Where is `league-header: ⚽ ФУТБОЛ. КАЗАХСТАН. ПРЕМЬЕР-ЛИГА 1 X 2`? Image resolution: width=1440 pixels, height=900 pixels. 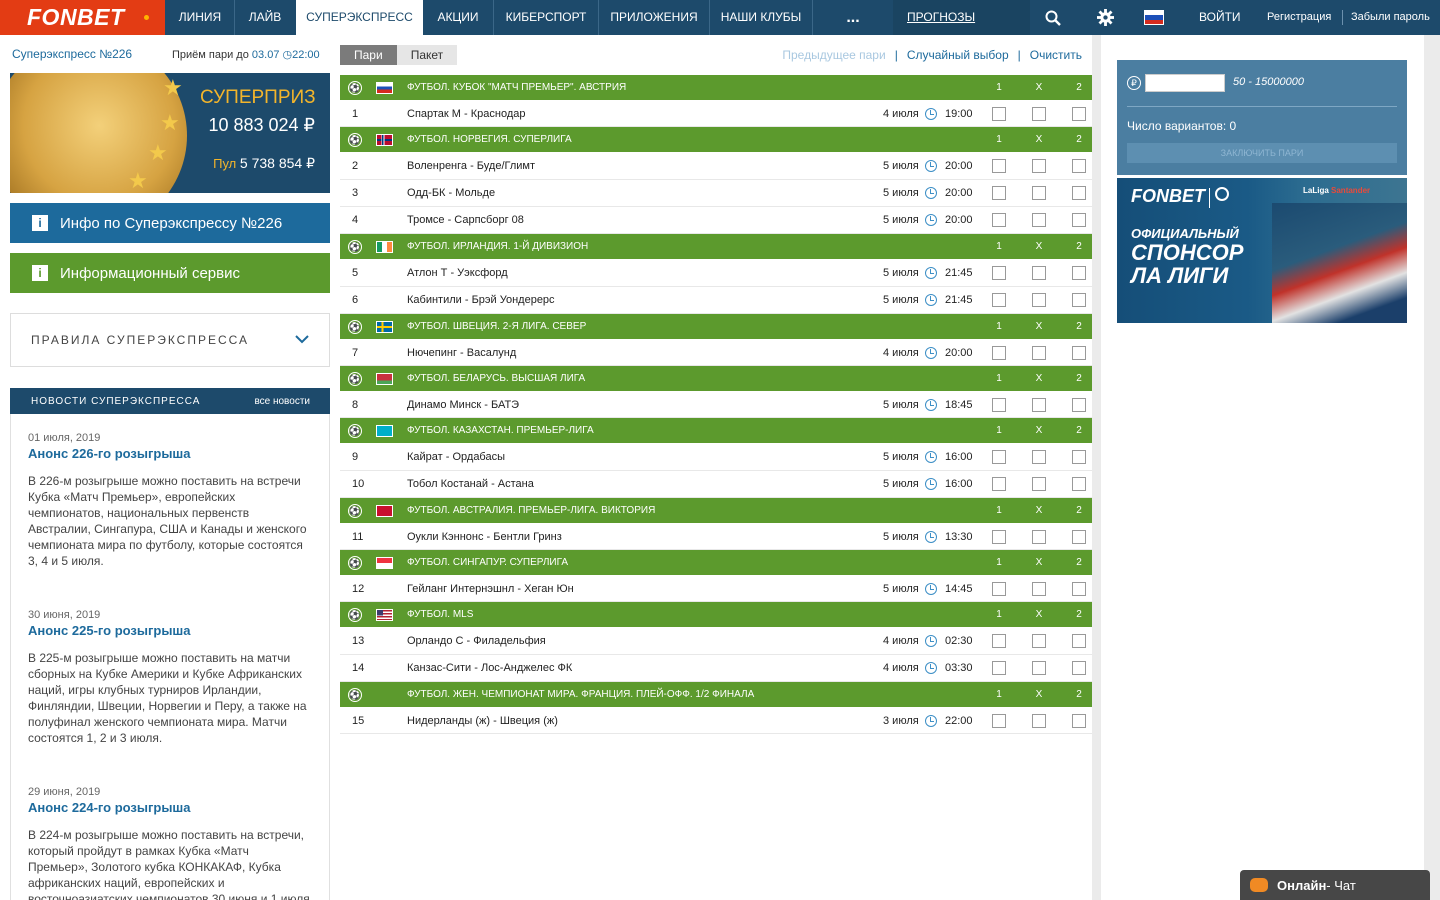 league-header: ⚽ ФУТБОЛ. КАЗАХСТАН. ПРЕМЬЕР-ЛИГА 1 X 2 is located at coordinates (716, 431).